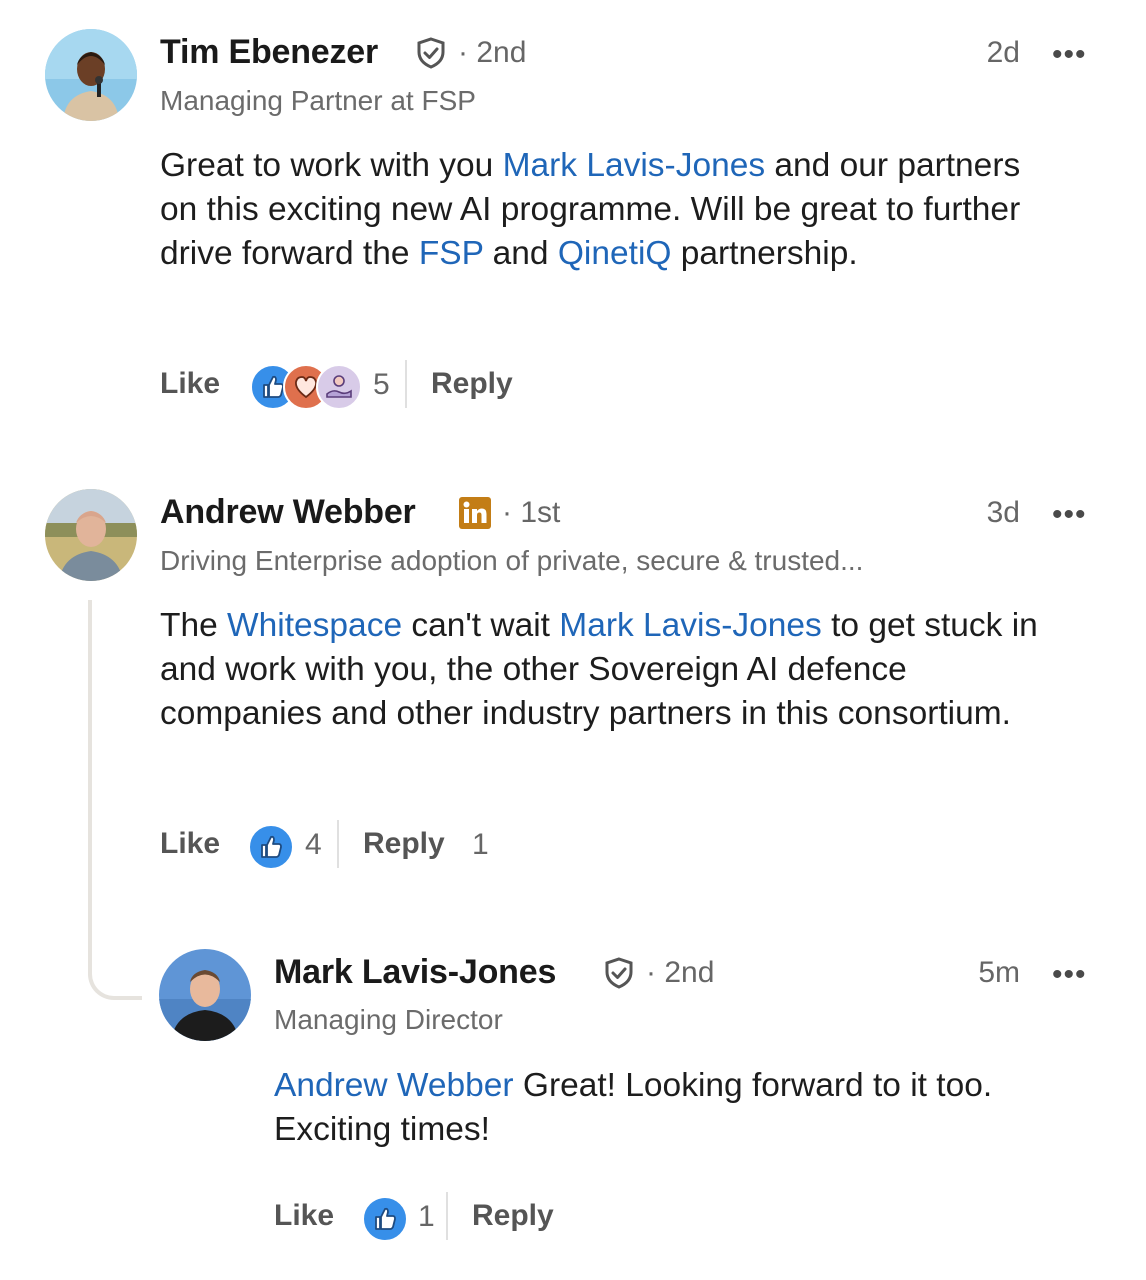  I want to click on mention-link: Whitespace, so click(314, 625).